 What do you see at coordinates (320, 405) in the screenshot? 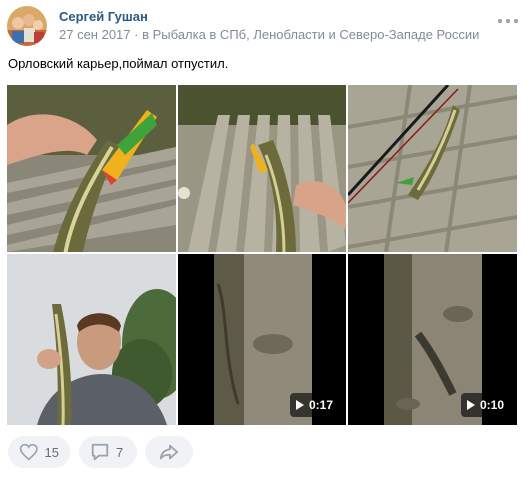
I see `video-duration: 0:17` at bounding box center [320, 405].